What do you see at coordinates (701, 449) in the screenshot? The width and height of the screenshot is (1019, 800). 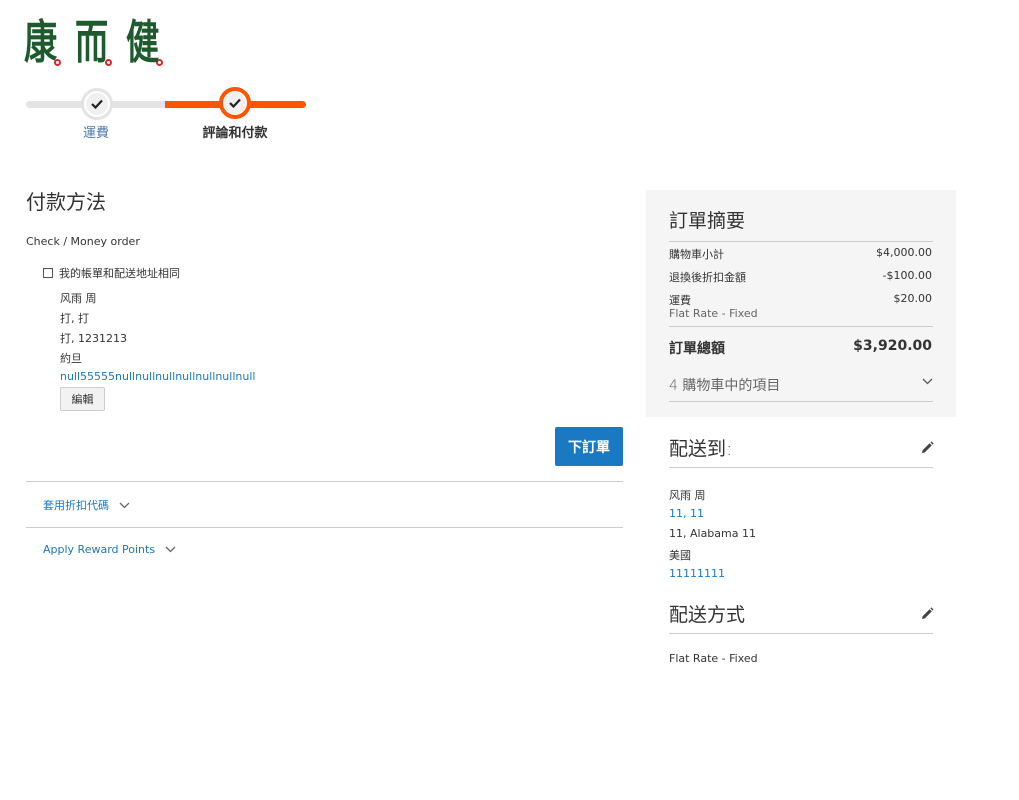 I see `ship-to-title: 配送到:` at bounding box center [701, 449].